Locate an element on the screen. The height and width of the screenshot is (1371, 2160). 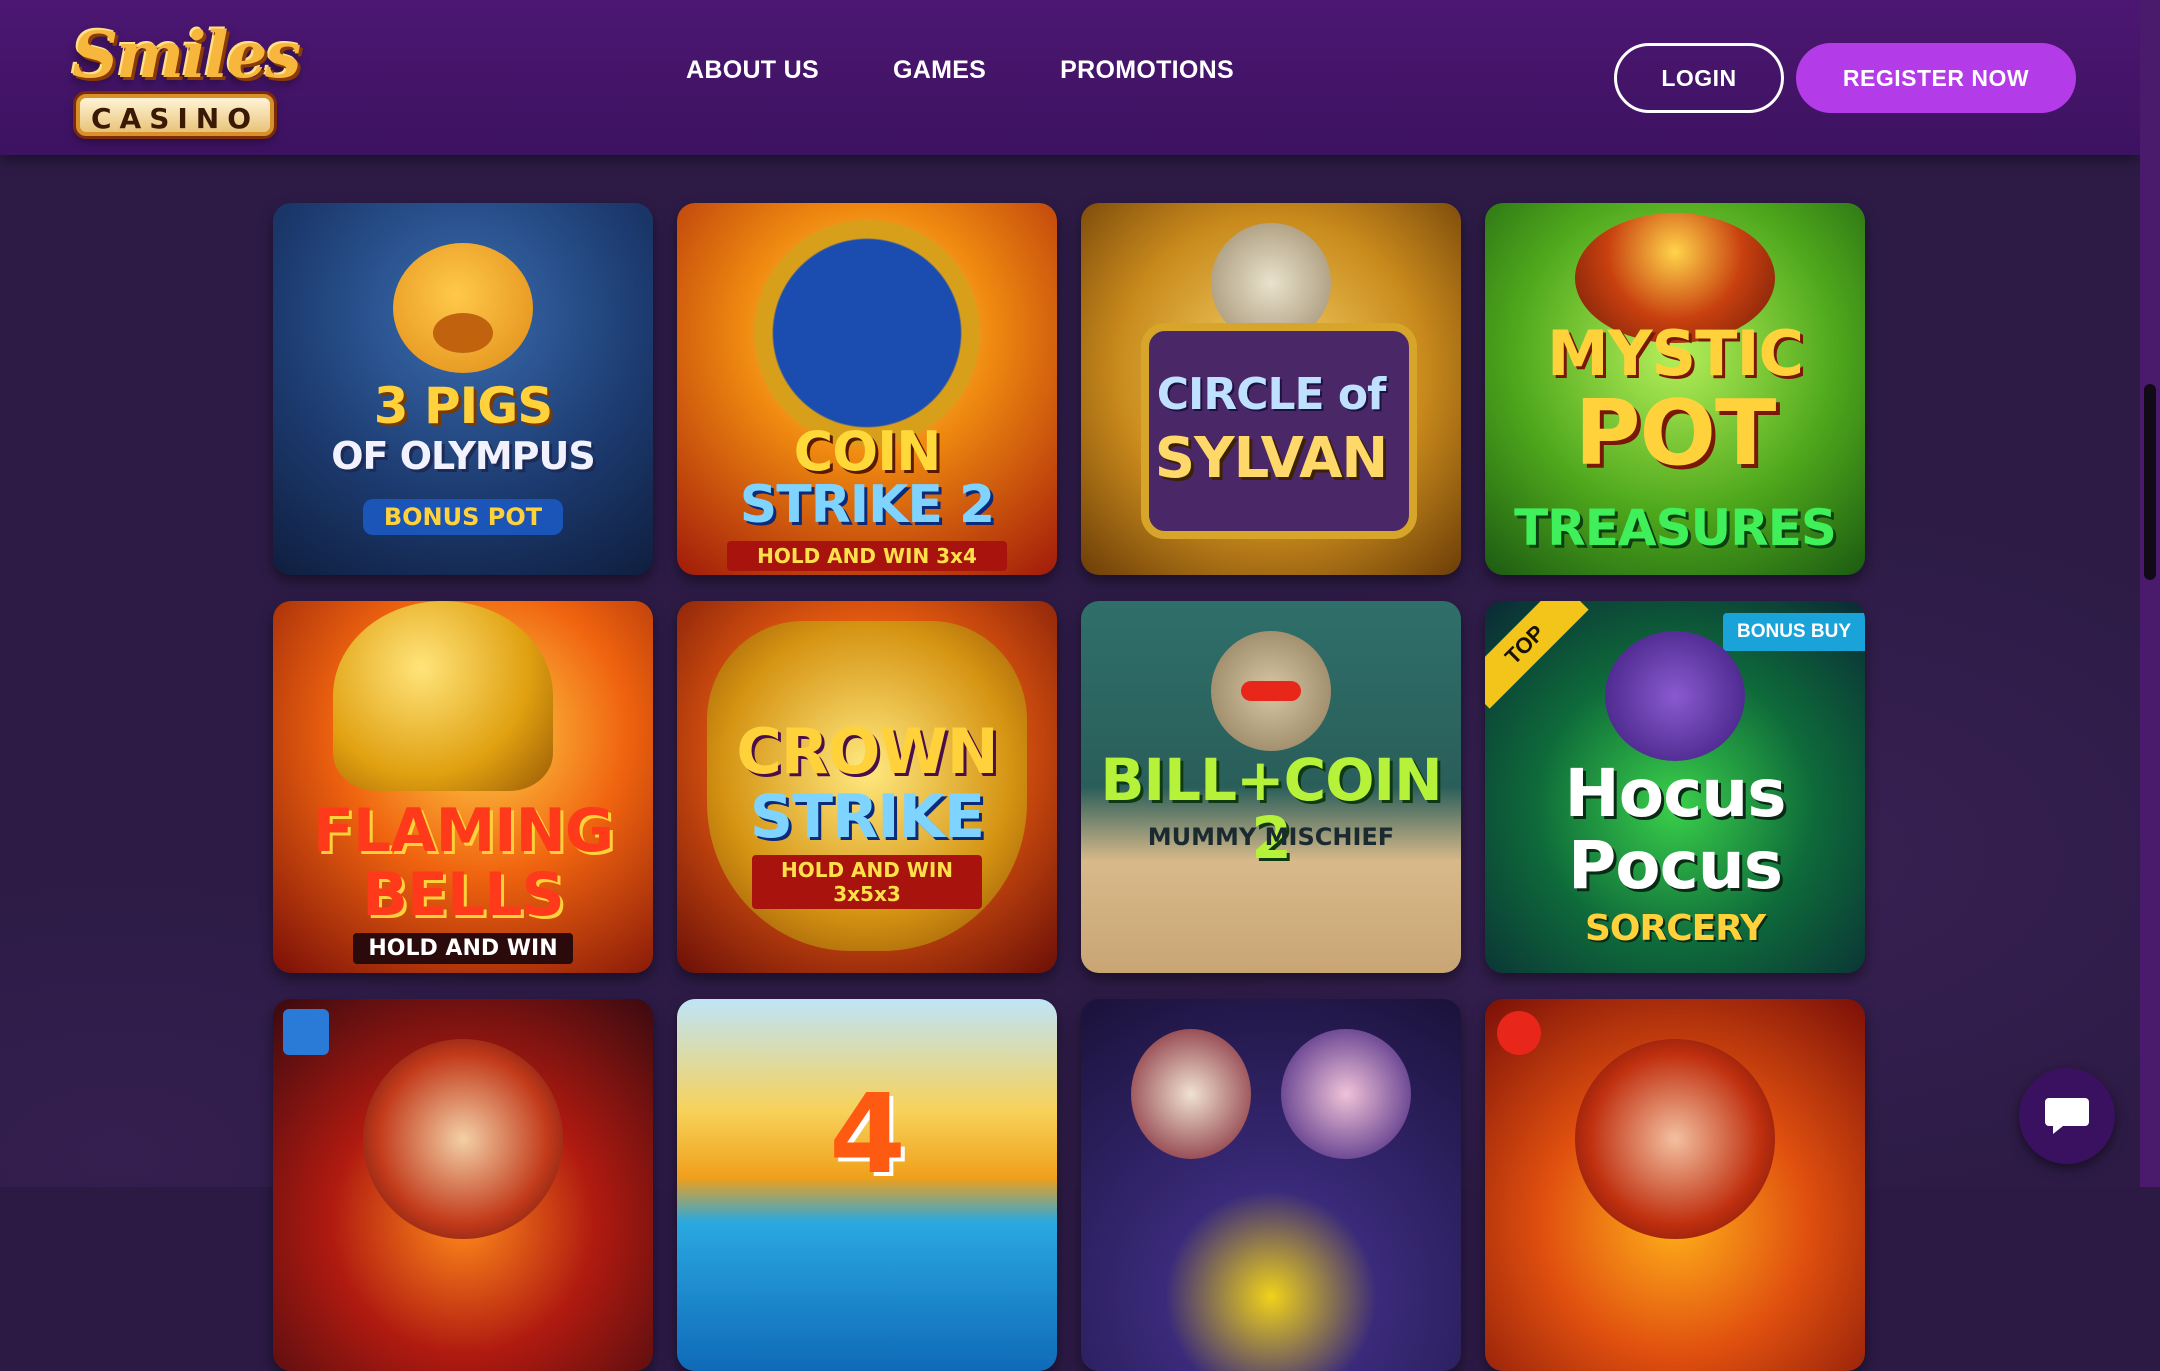
game-title-line3: TREASURES is located at coordinates (1675, 528).